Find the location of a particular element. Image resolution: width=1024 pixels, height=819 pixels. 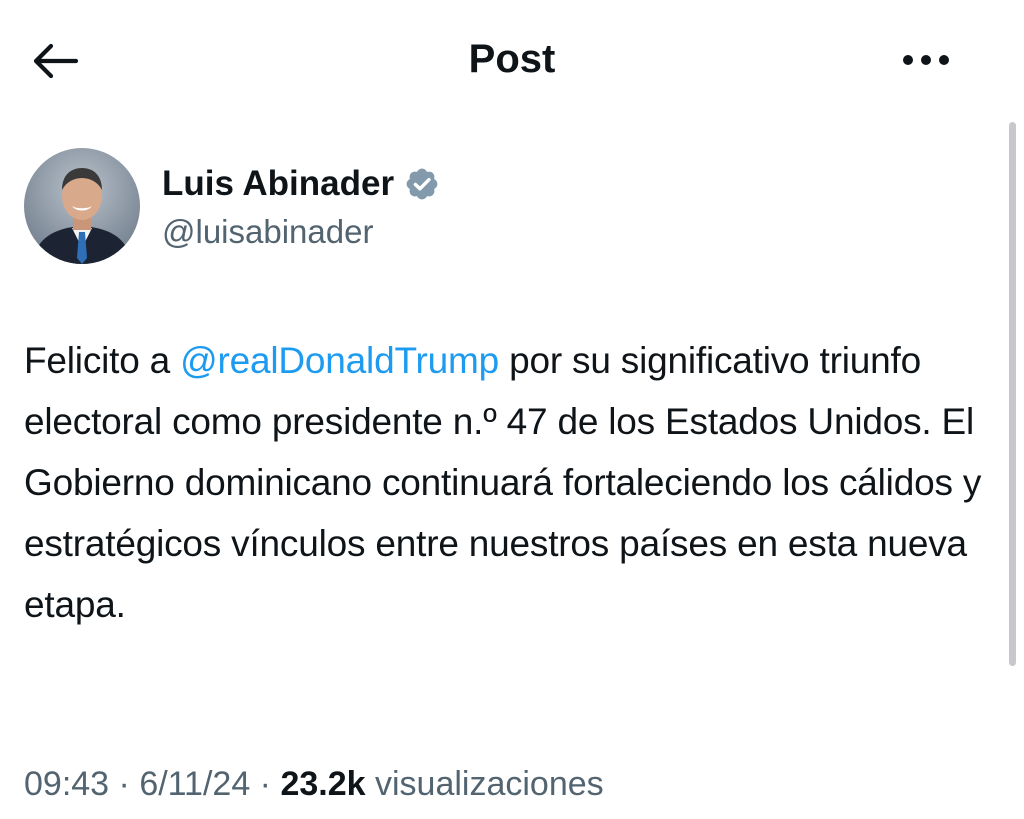

post-metadata: 09:43 · 6/11/24 · 23.2k visualizaciones is located at coordinates (314, 784).